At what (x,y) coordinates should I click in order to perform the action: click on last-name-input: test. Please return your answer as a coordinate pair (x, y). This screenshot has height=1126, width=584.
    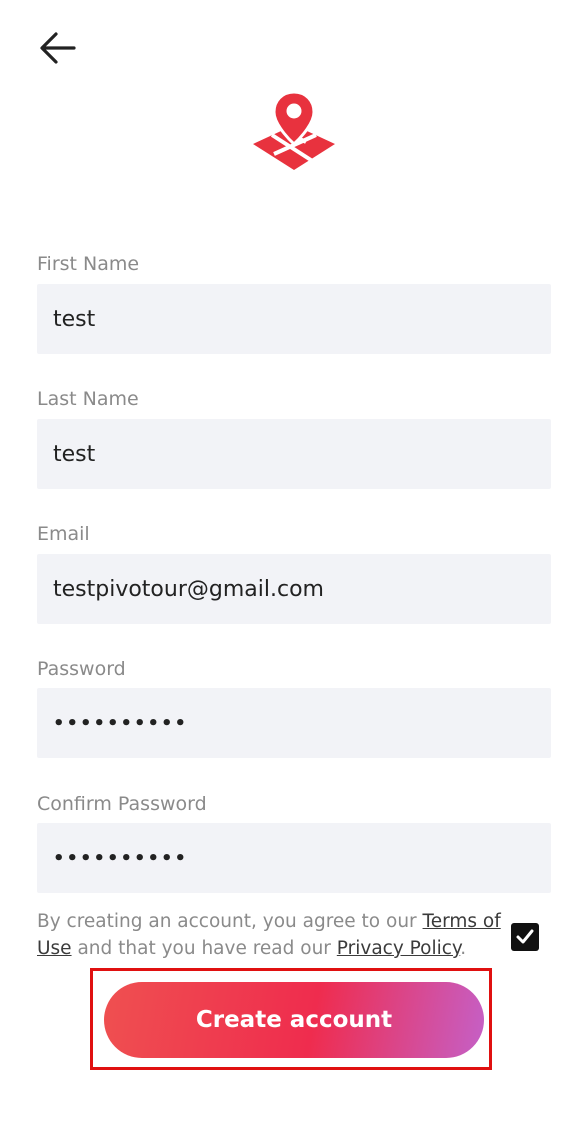
    Looking at the image, I should click on (294, 454).